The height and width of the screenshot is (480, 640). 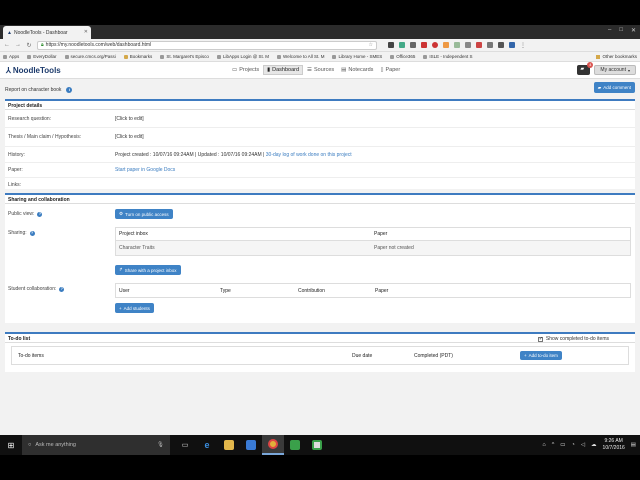 I want to click on column-header: Project inbox, so click(x=133, y=234).